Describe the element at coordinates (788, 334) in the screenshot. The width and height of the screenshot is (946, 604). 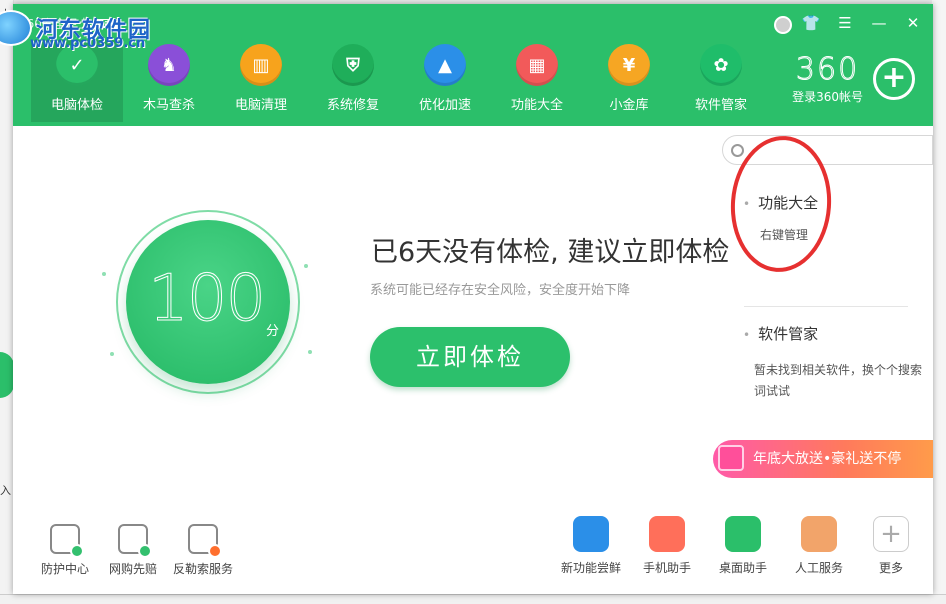
I see `panel-section-title: 软件管家` at that location.